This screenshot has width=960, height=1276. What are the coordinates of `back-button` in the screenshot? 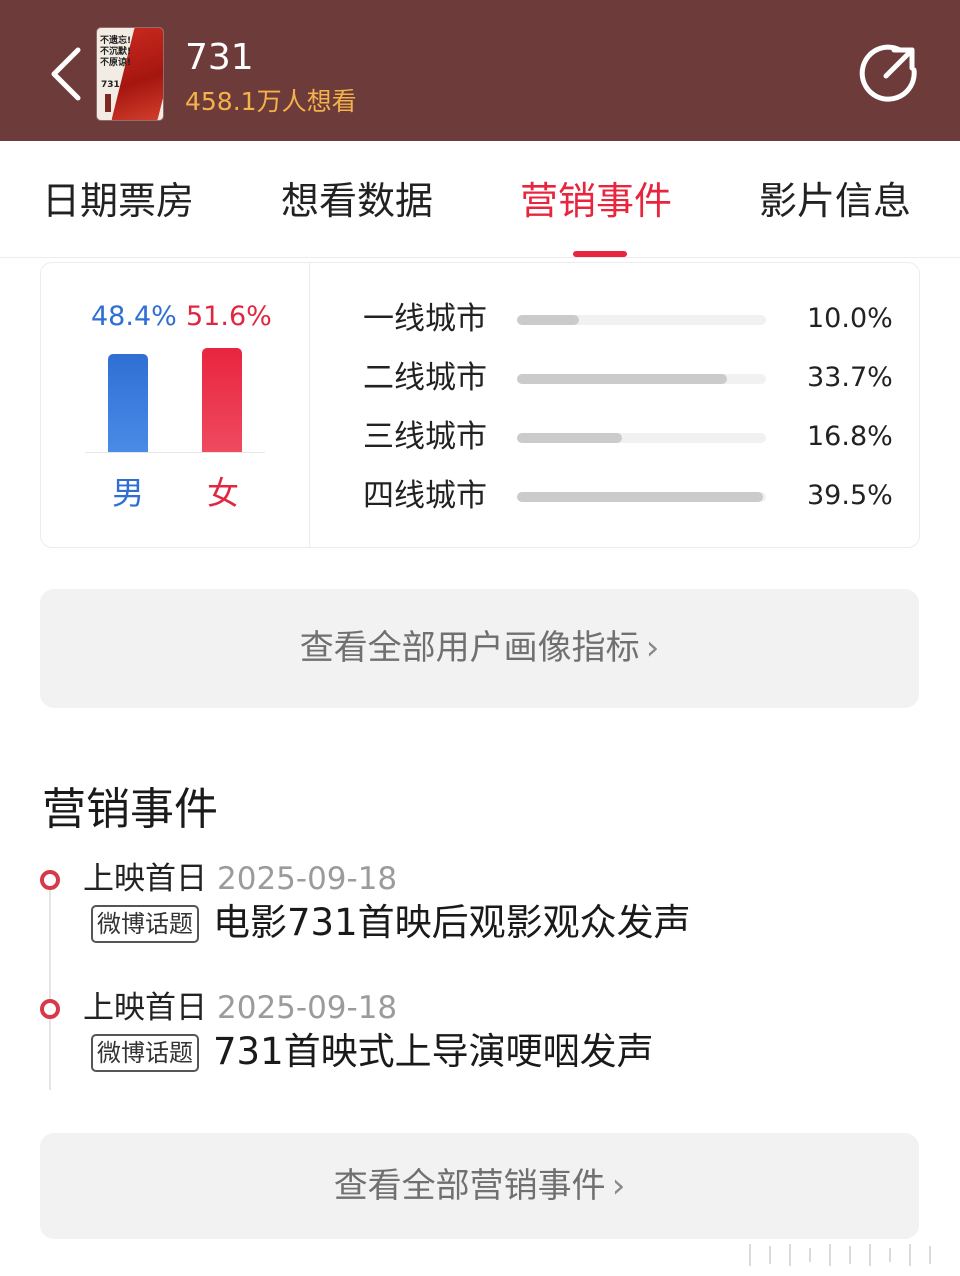 It's located at (70, 74).